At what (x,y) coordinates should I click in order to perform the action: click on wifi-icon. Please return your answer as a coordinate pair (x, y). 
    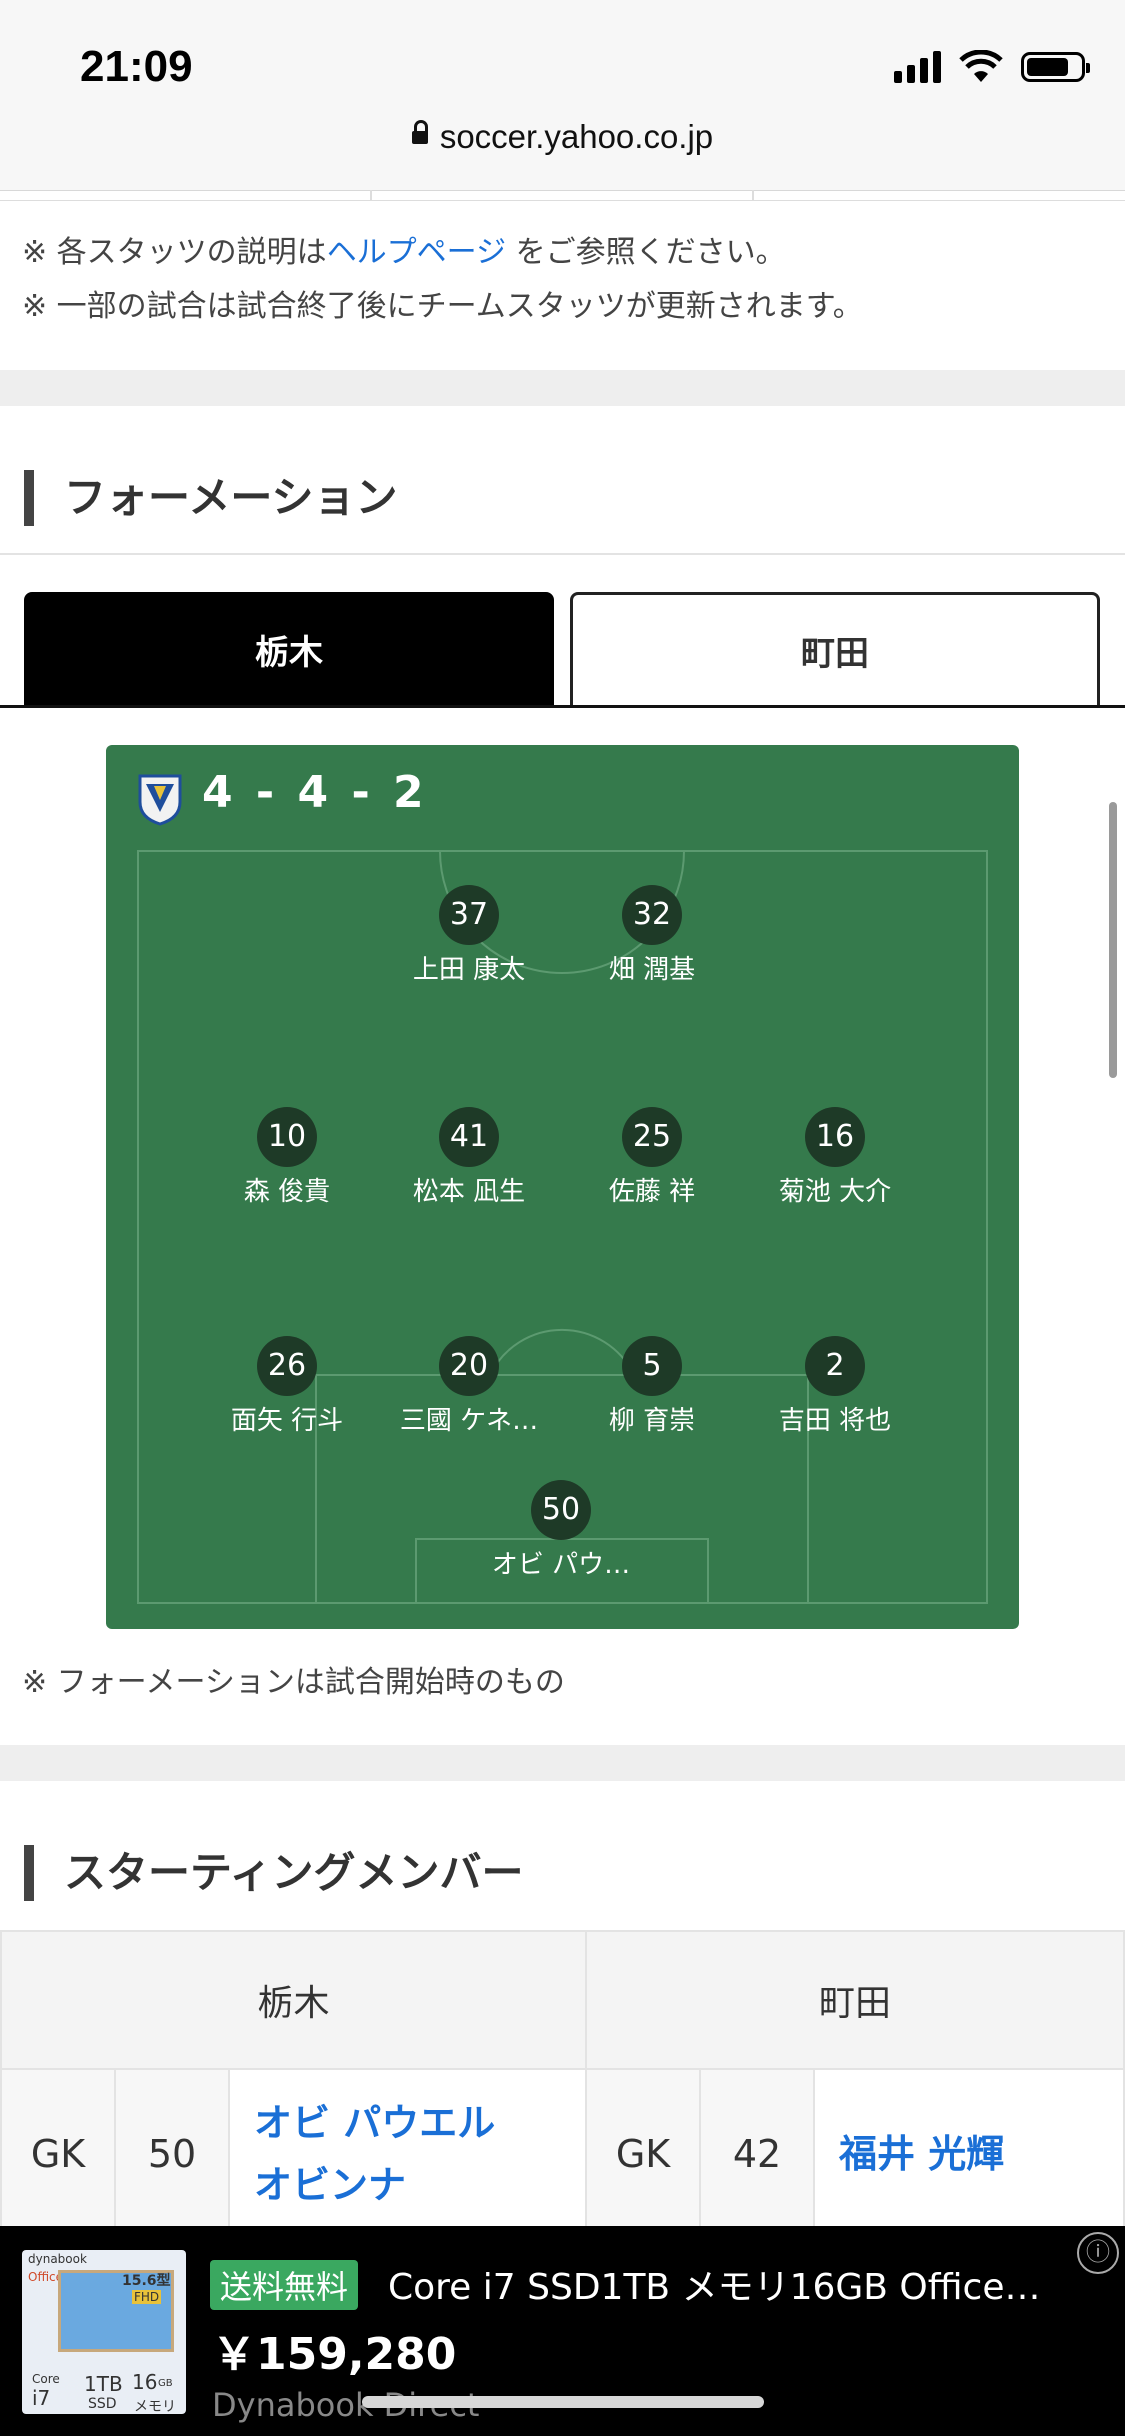
    Looking at the image, I should click on (981, 66).